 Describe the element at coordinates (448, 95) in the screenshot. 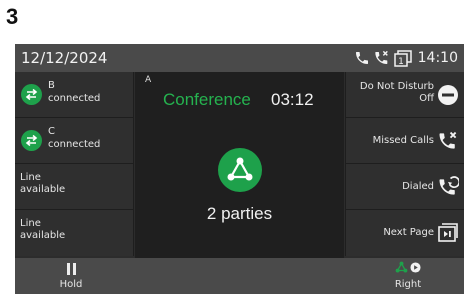

I see `dnd-icon` at that location.